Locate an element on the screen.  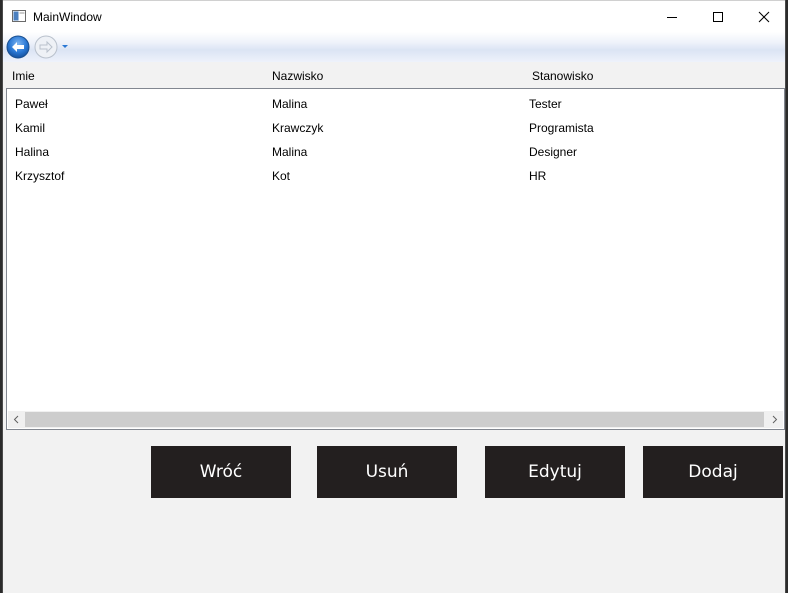
close-icon is located at coordinates (764, 17).